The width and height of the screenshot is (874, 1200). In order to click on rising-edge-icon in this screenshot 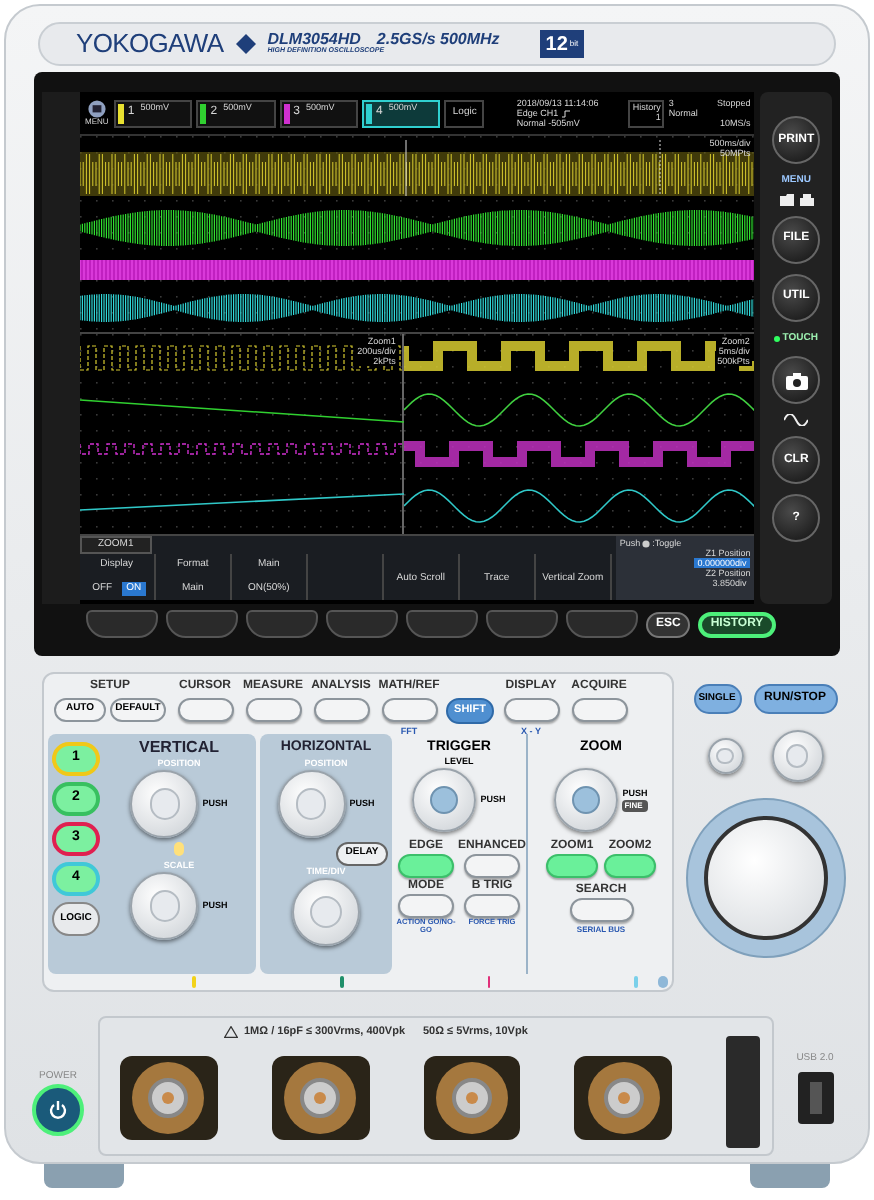, I will do `click(566, 113)`.